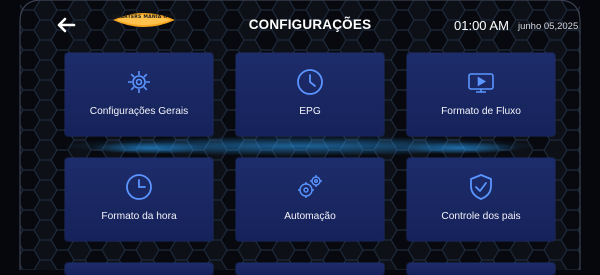 The width and height of the screenshot is (600, 275). What do you see at coordinates (481, 25) in the screenshot?
I see `clock-time: 01:00 AM` at bounding box center [481, 25].